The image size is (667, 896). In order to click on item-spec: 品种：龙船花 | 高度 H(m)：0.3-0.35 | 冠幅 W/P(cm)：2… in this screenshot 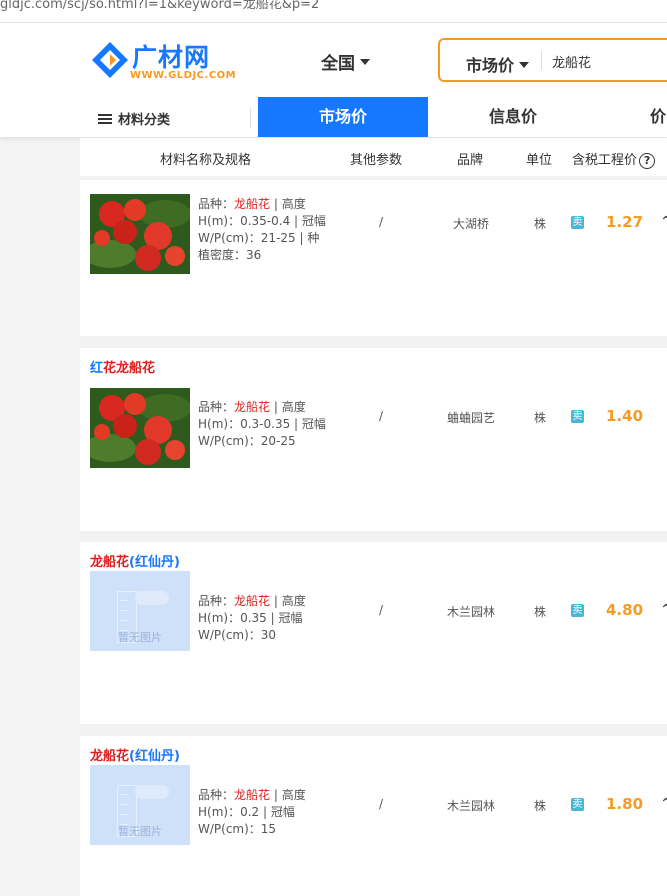, I will do `click(263, 424)`.